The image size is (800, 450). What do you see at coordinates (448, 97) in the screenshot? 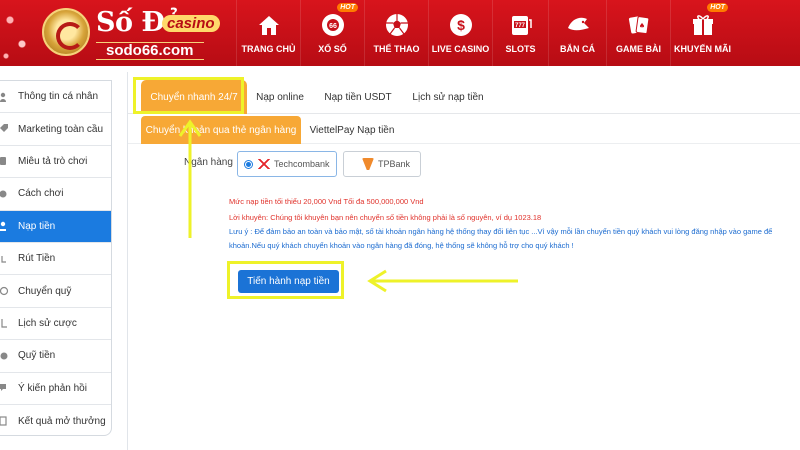
I see `tab-deposit-history: Lịch sử nạp tiền` at bounding box center [448, 97].